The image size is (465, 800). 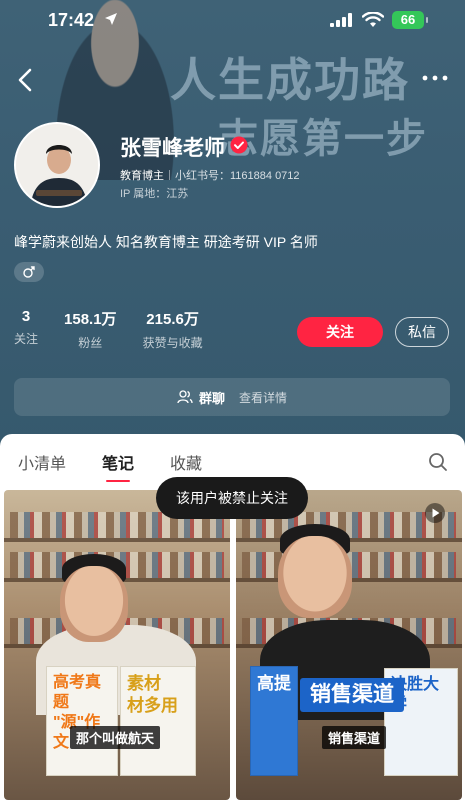 I want to click on group-chat-title: 群聊, so click(x=211, y=398).